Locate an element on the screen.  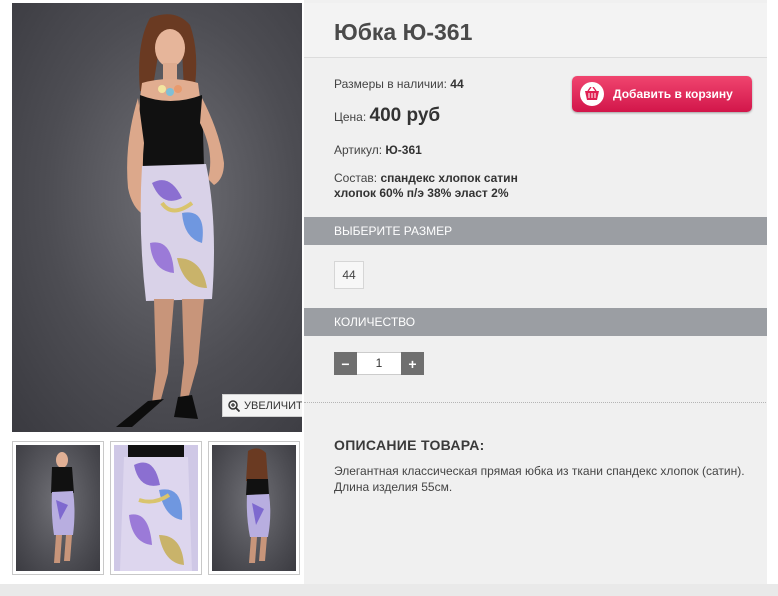
quantity-increase-button: + is located at coordinates (412, 363).